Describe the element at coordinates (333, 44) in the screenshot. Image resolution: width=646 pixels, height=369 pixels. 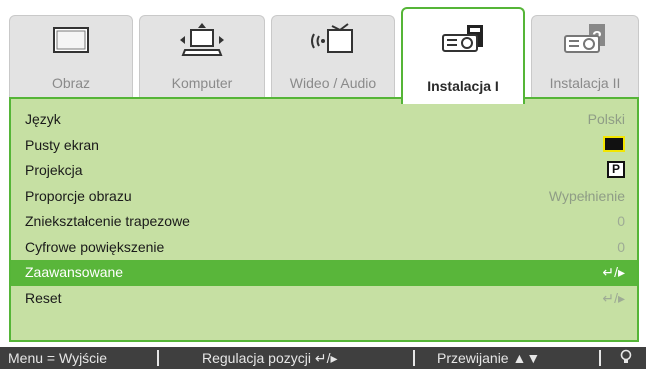
I see `video-audio-icon` at that location.